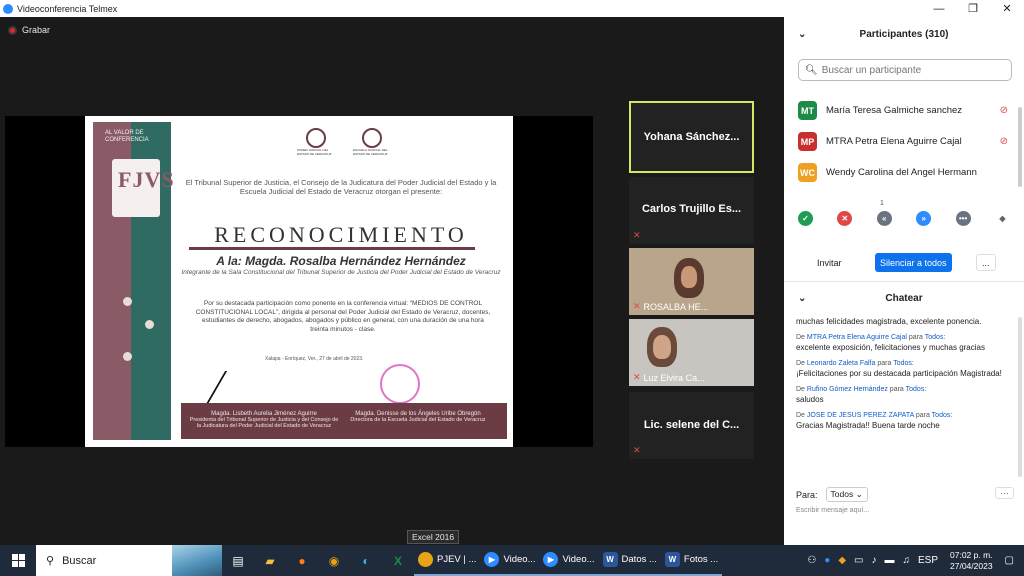 This screenshot has width=1024, height=576. I want to click on start-button, so click(18, 560).